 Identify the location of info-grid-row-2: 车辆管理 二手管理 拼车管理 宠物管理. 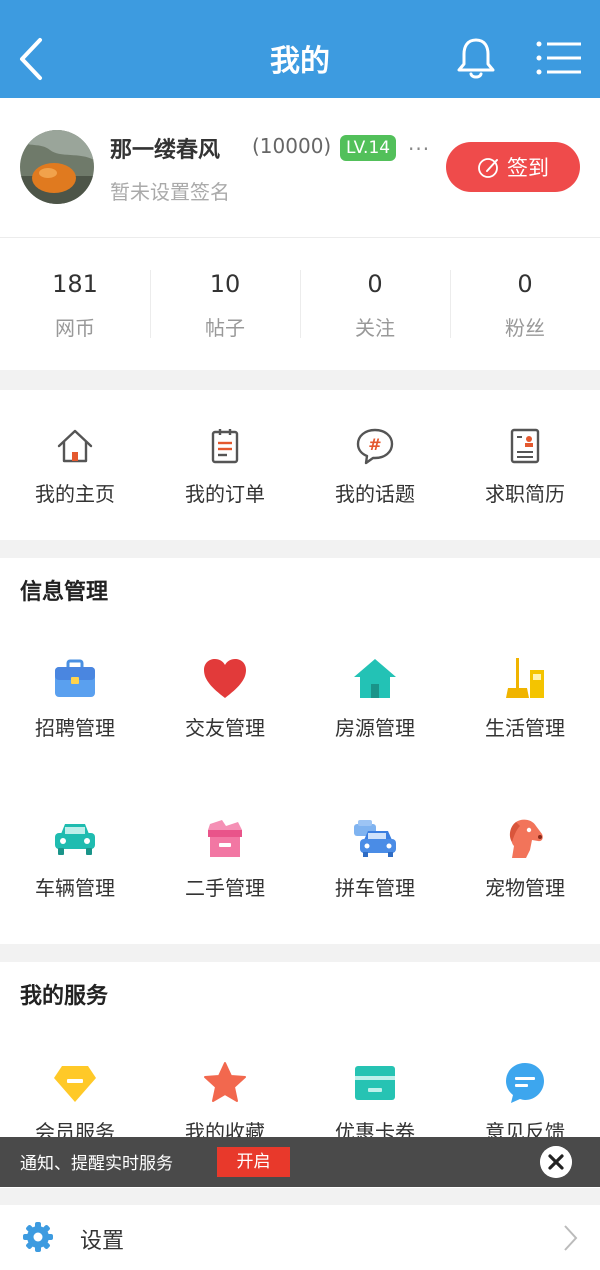
(300, 858).